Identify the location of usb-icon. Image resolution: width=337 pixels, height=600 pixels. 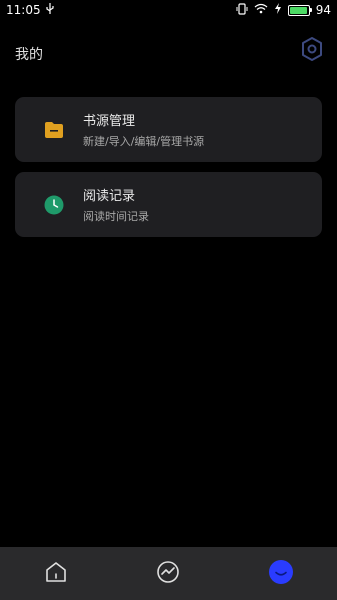
(50, 10).